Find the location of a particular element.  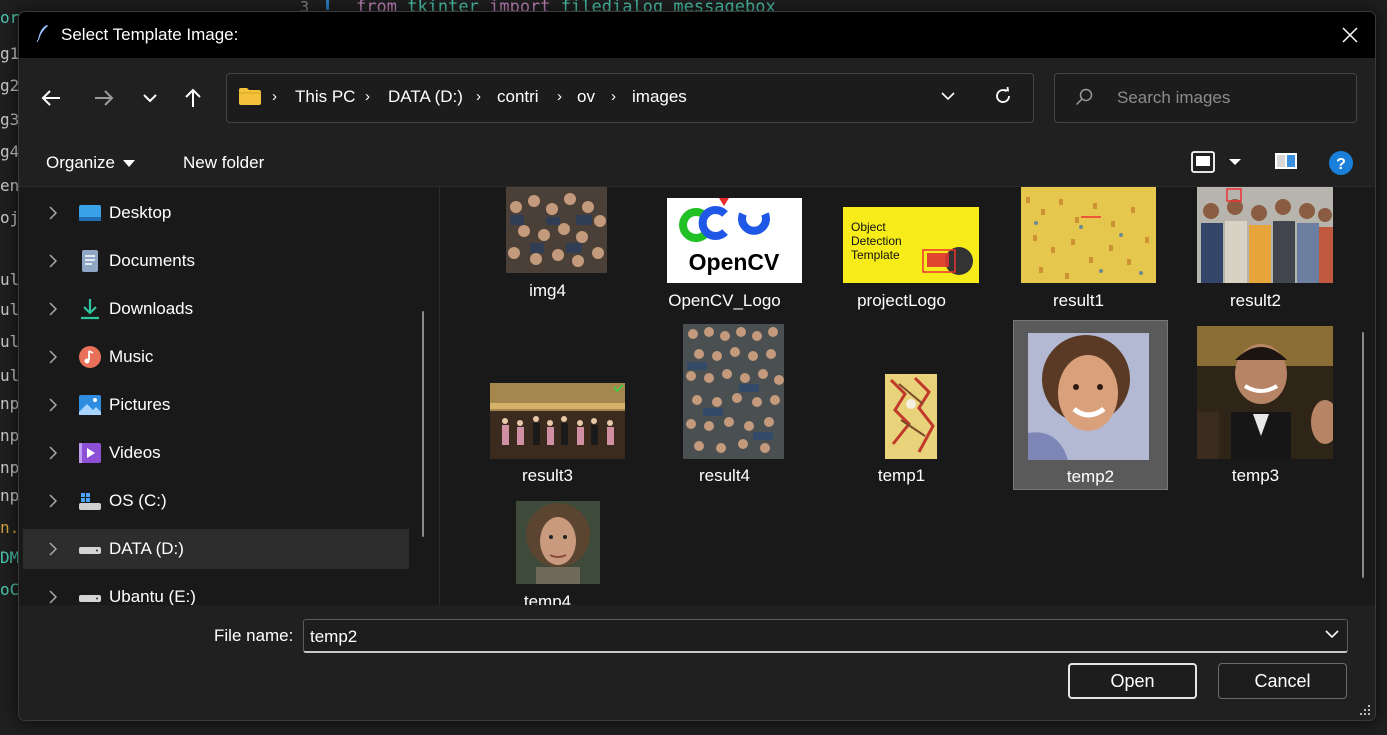

file-item-temp2: temp2 is located at coordinates (1090, 405).